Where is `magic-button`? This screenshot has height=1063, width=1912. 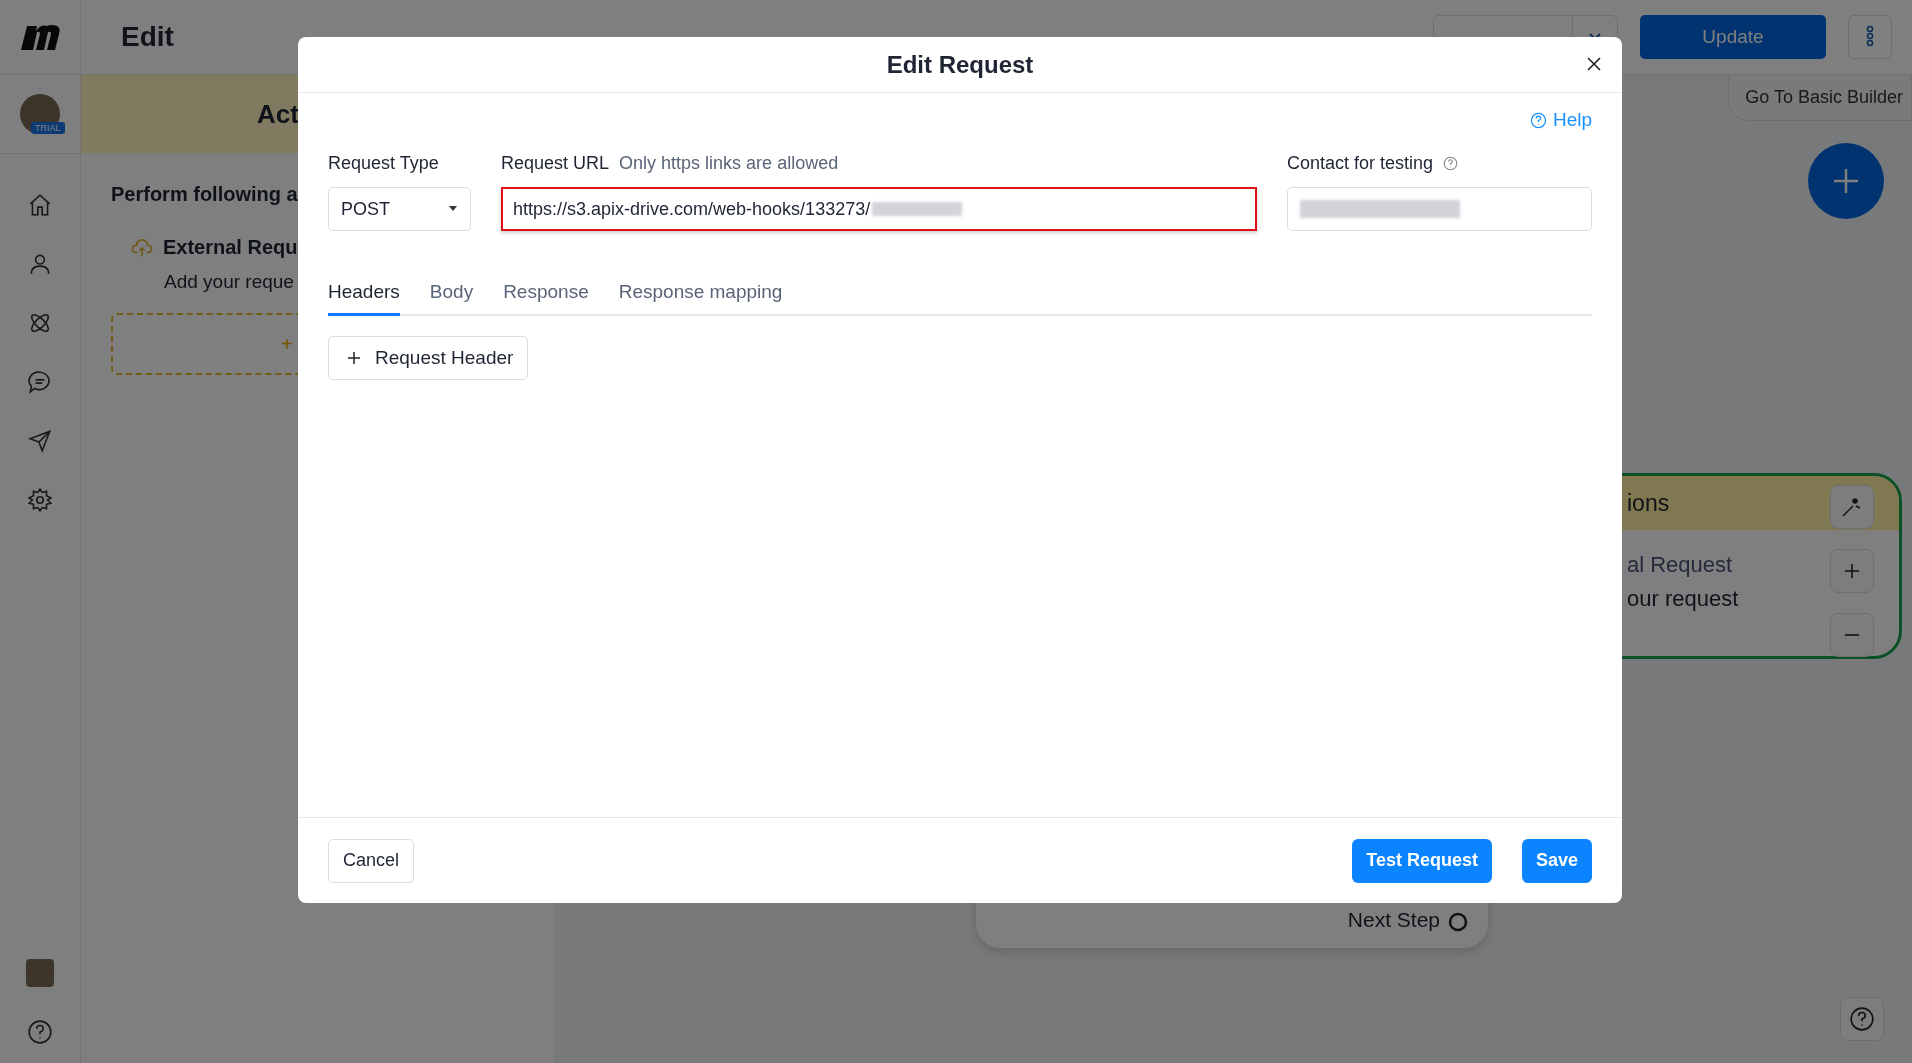
magic-button is located at coordinates (1852, 507).